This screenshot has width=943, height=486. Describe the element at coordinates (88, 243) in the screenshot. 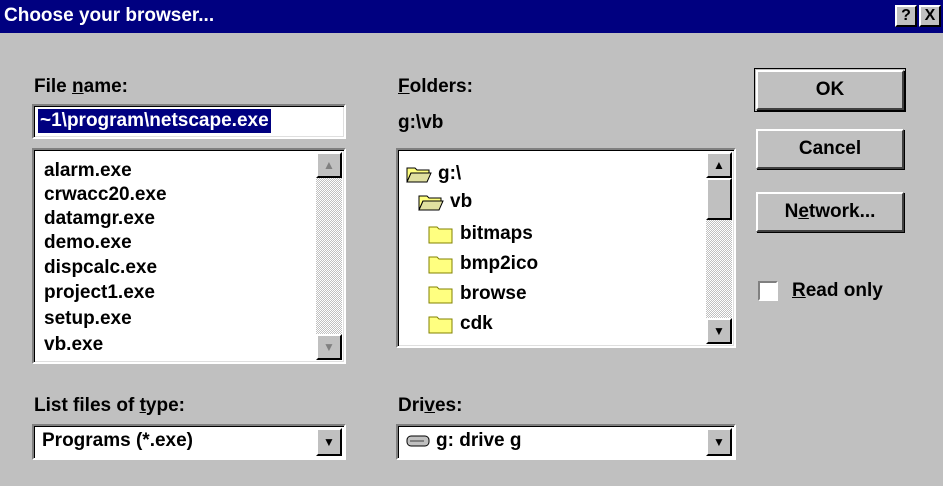

I see `file-item-demo: demo.exe` at that location.